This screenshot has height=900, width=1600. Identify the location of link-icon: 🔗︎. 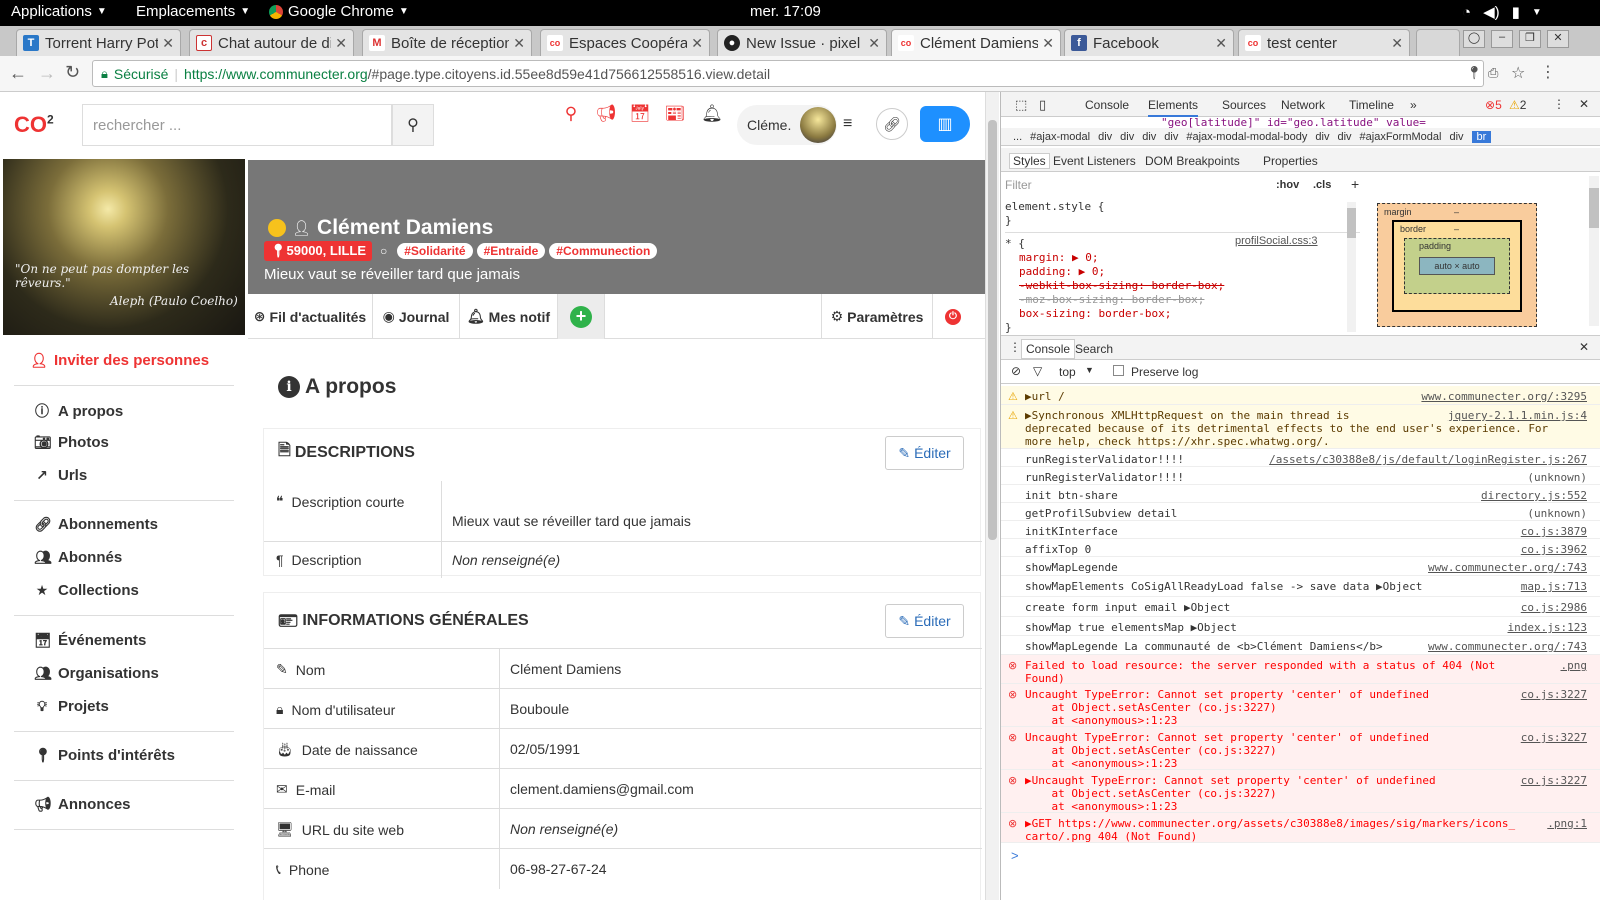
(892, 124).